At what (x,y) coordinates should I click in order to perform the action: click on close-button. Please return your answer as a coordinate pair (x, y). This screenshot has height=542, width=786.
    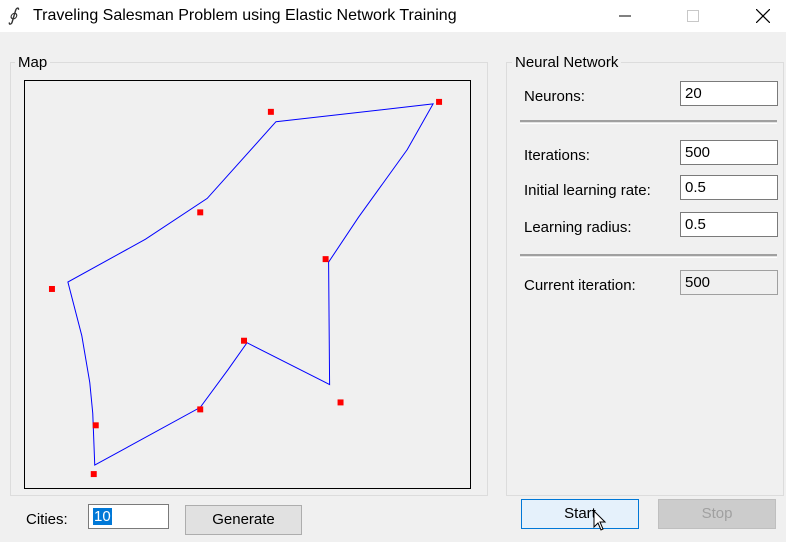
    Looking at the image, I should click on (763, 16).